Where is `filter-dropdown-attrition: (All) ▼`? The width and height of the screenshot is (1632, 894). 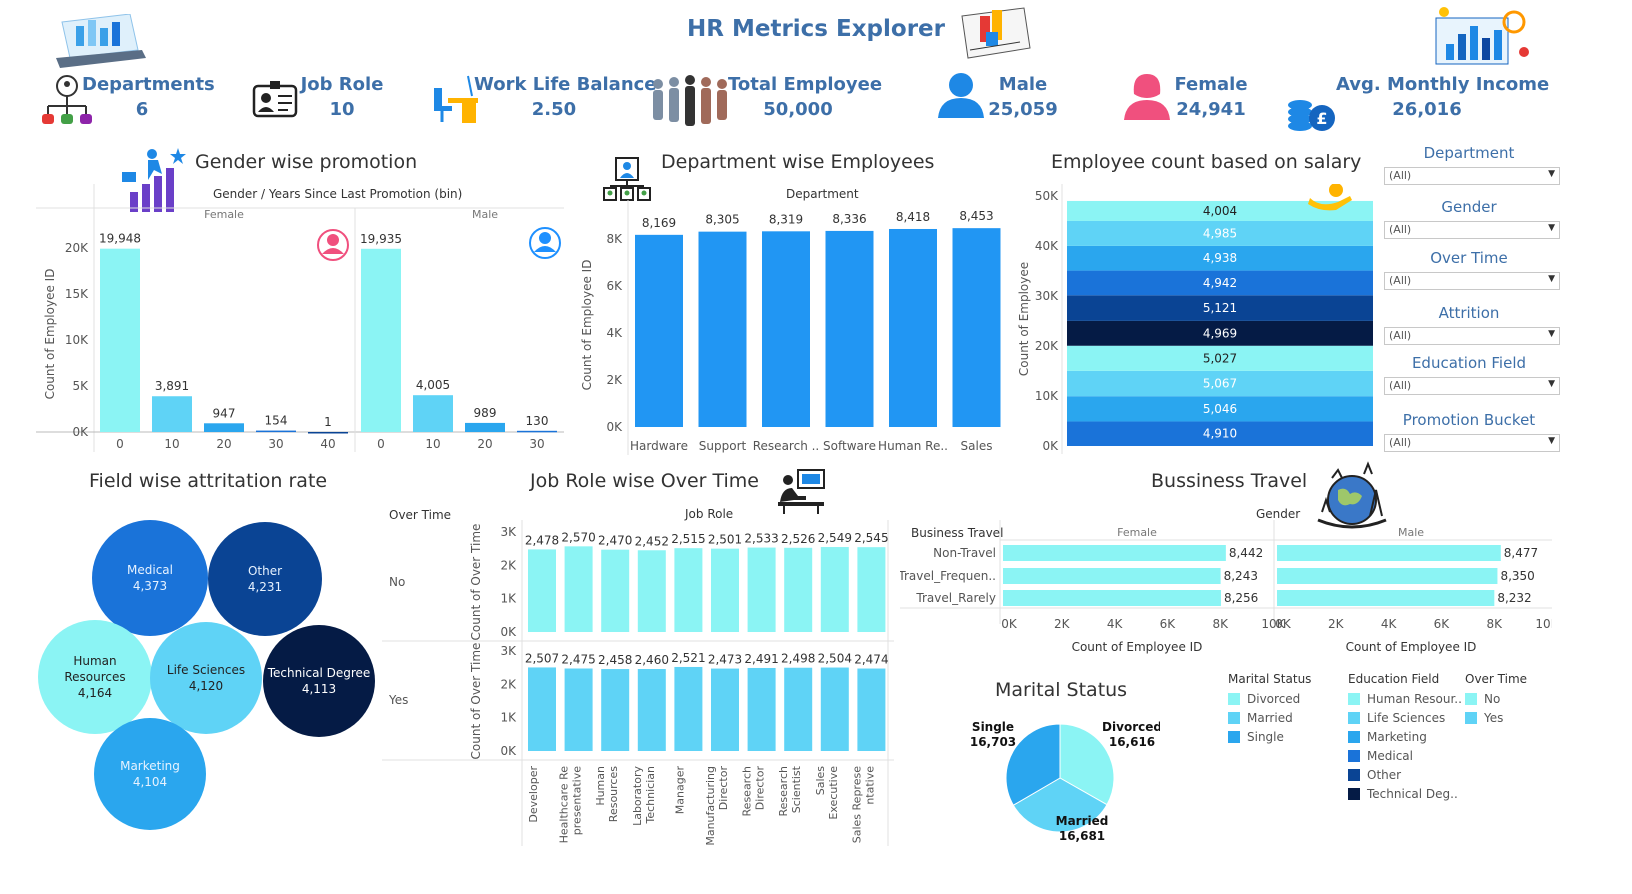 filter-dropdown-attrition: (All) ▼ is located at coordinates (1472, 336).